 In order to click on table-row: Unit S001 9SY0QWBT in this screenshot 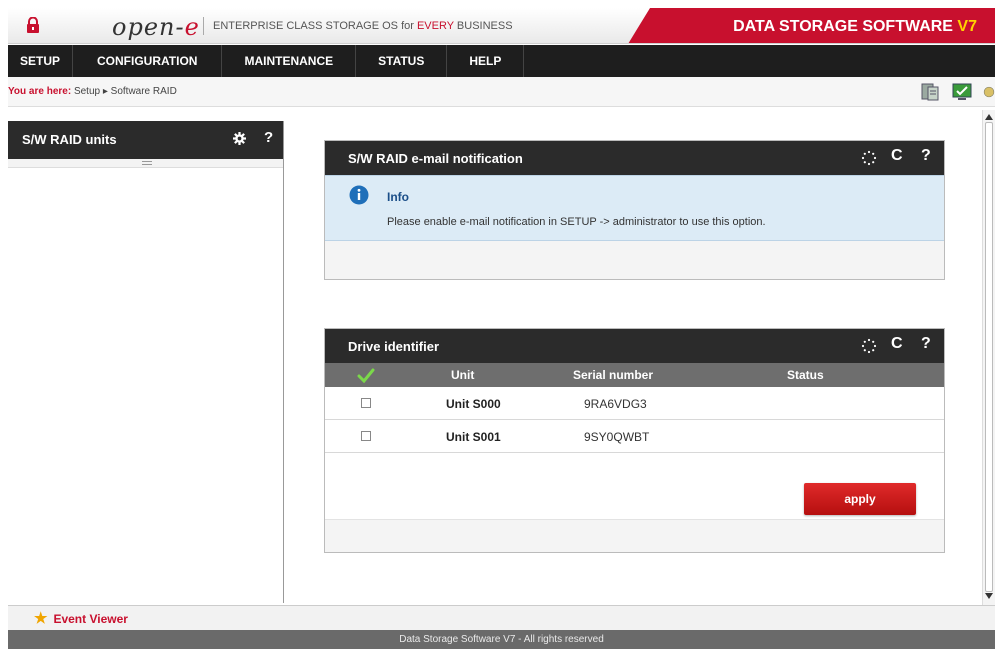, I will do `click(634, 436)`.